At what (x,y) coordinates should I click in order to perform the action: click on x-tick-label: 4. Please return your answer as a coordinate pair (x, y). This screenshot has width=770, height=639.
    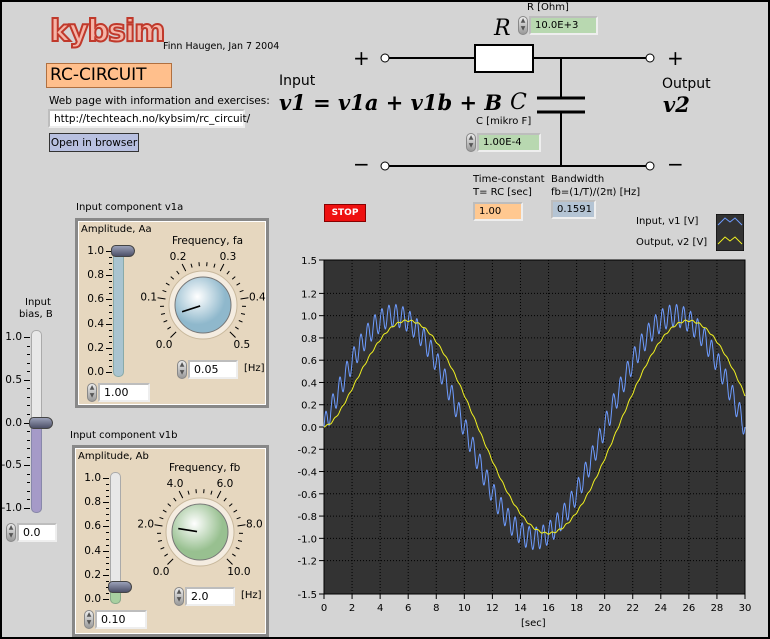
    Looking at the image, I should click on (380, 608).